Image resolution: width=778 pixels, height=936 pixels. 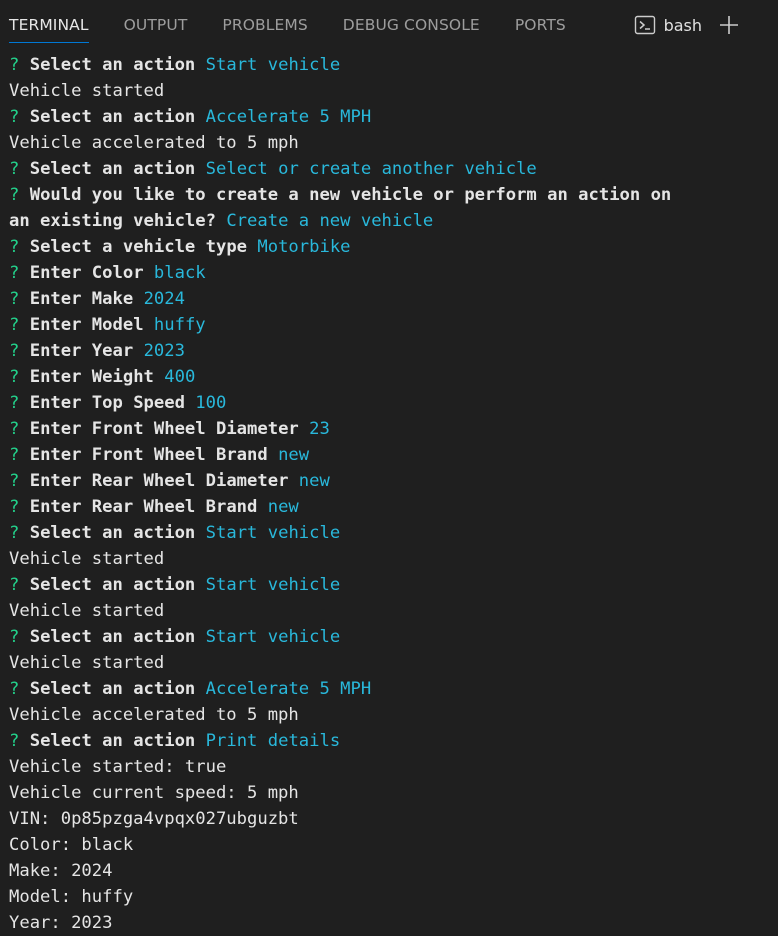 I want to click on output-text: Year: 2023, so click(x=61, y=923).